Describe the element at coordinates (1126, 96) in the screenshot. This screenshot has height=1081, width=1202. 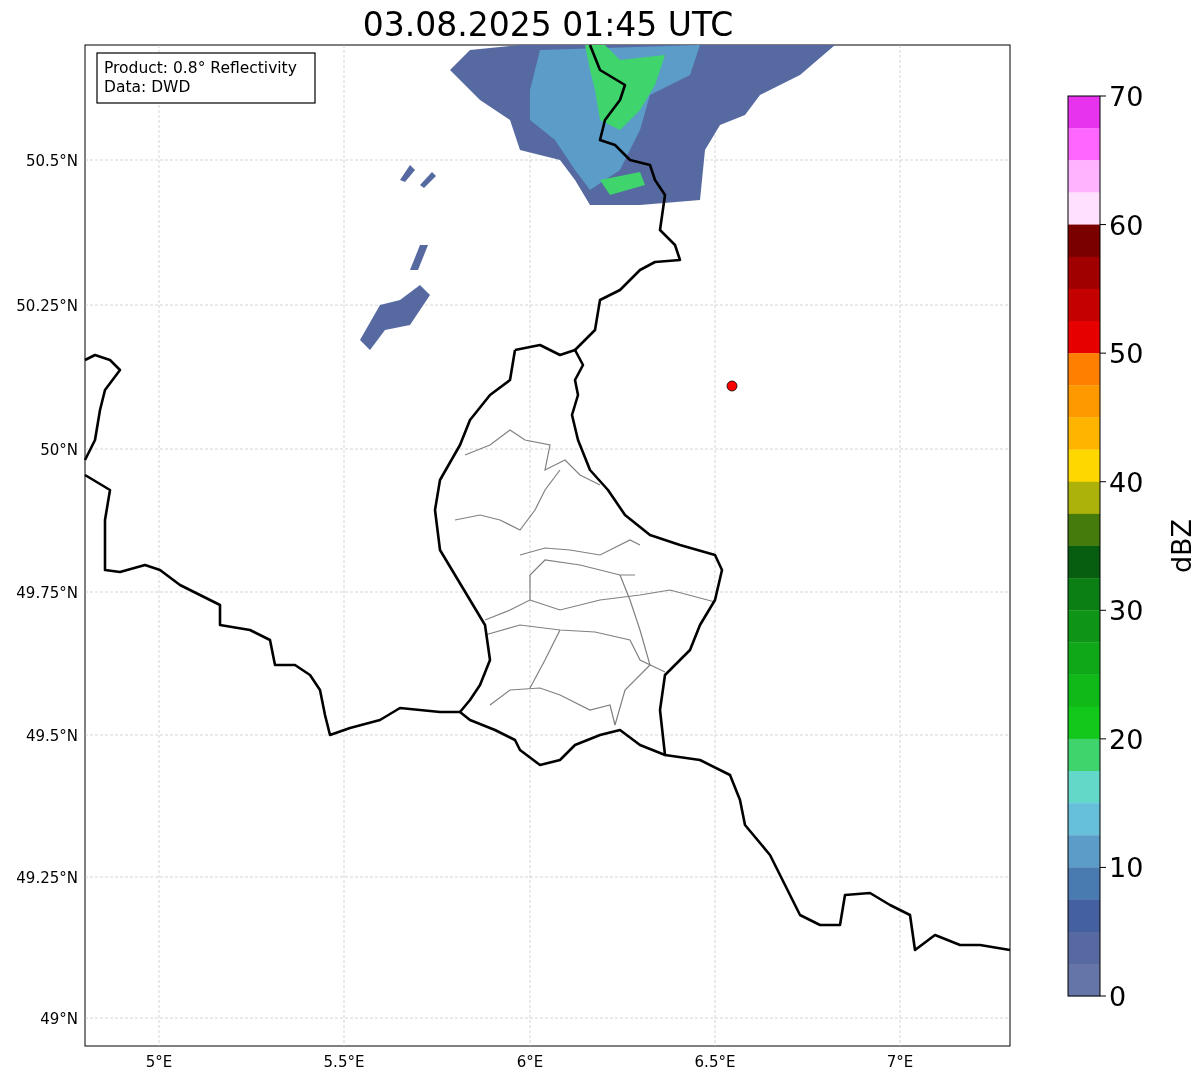
I see `colorbar-tick-label: 70` at that location.